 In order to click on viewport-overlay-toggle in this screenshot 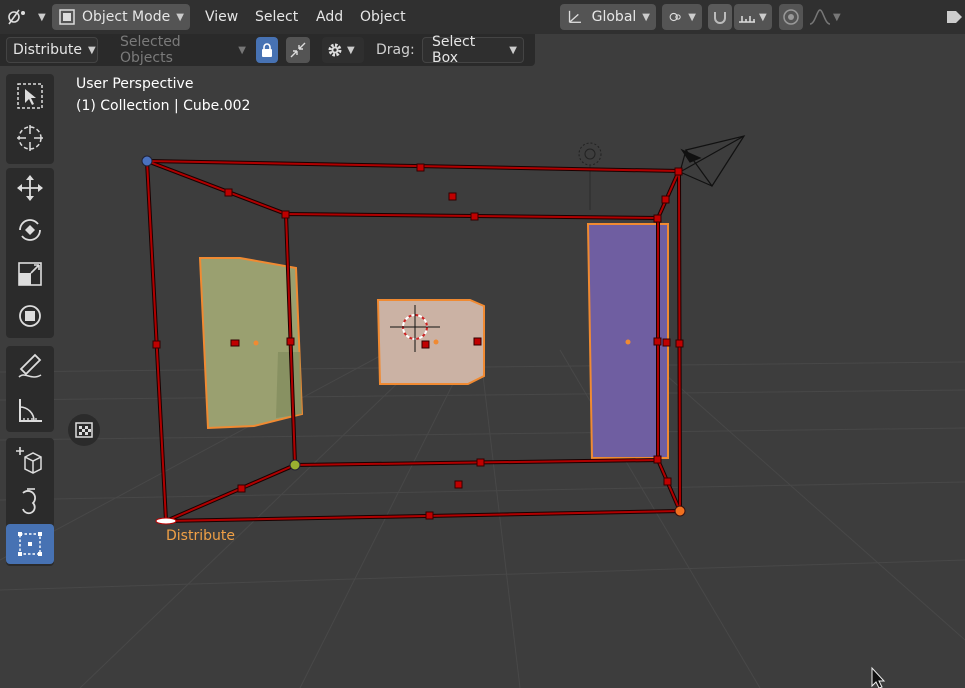, I will do `click(954, 17)`.